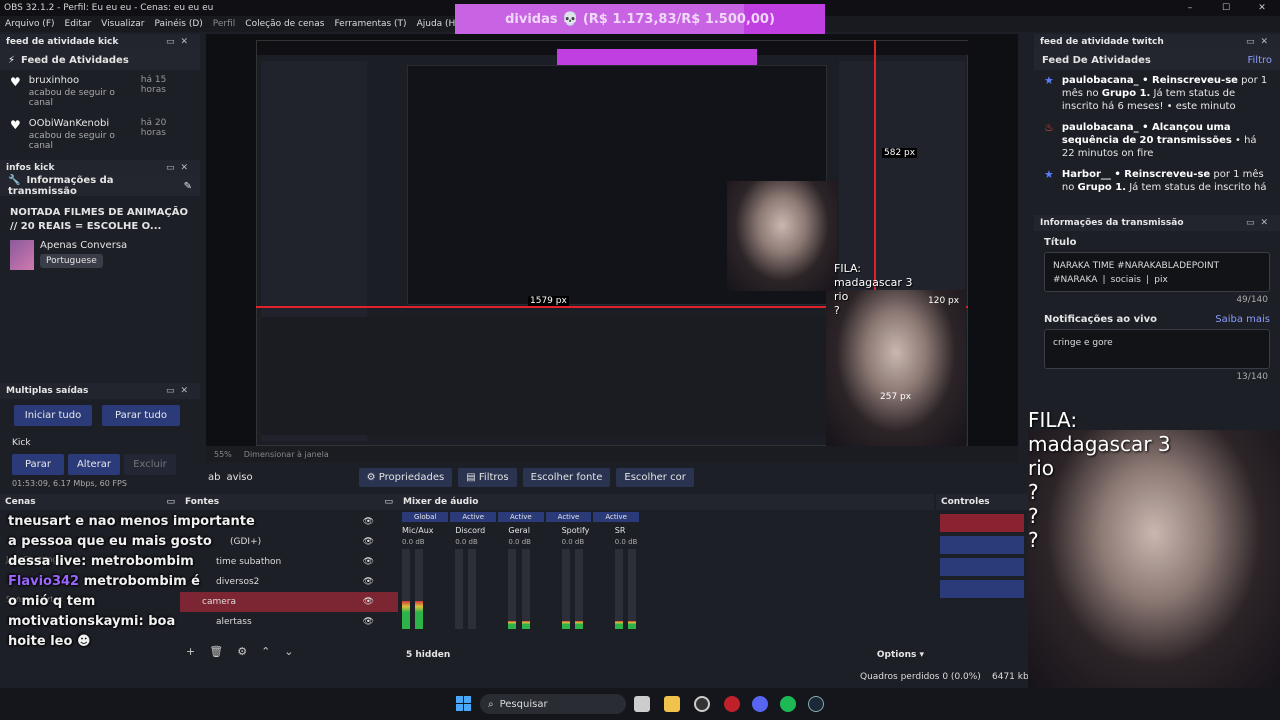 The width and height of the screenshot is (1280, 720). I want to click on event-user: Harbor__, so click(1086, 174).